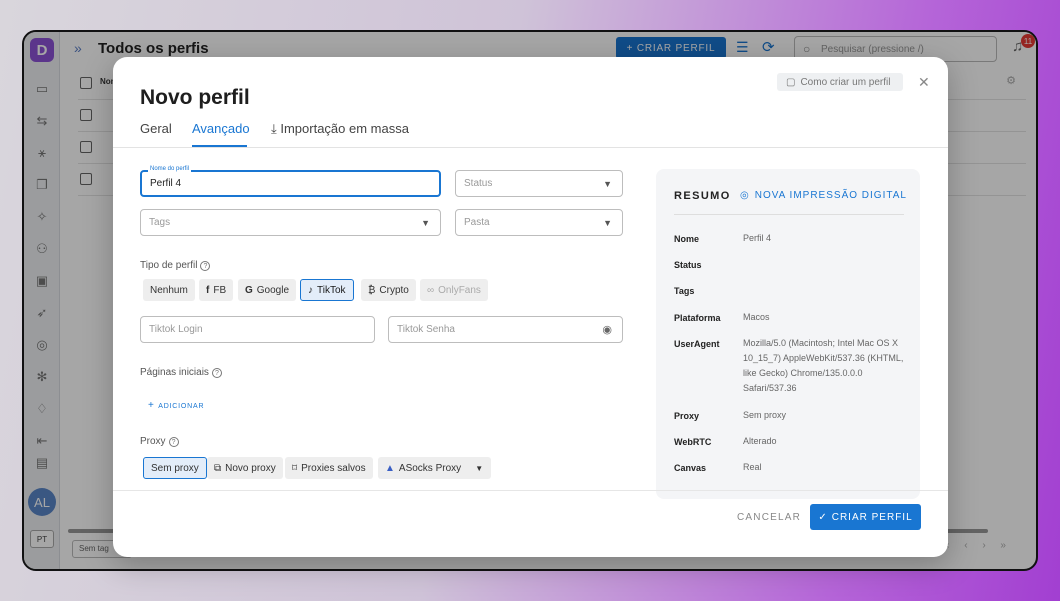  I want to click on summary-key-canvas: Canvas, so click(690, 468).